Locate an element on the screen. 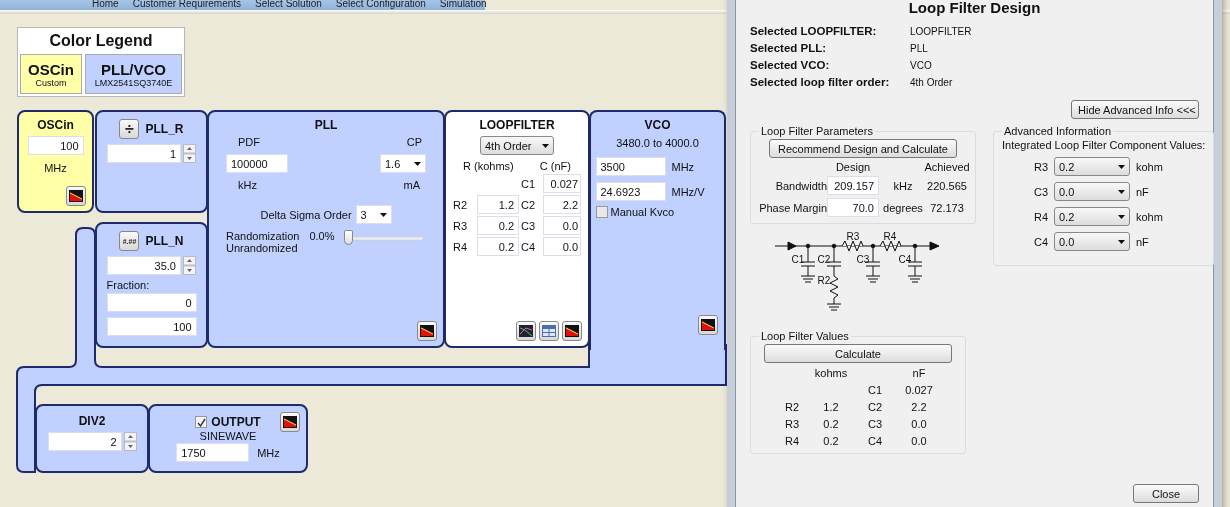 The image size is (1230, 507). component-label: C2 is located at coordinates (824, 259).